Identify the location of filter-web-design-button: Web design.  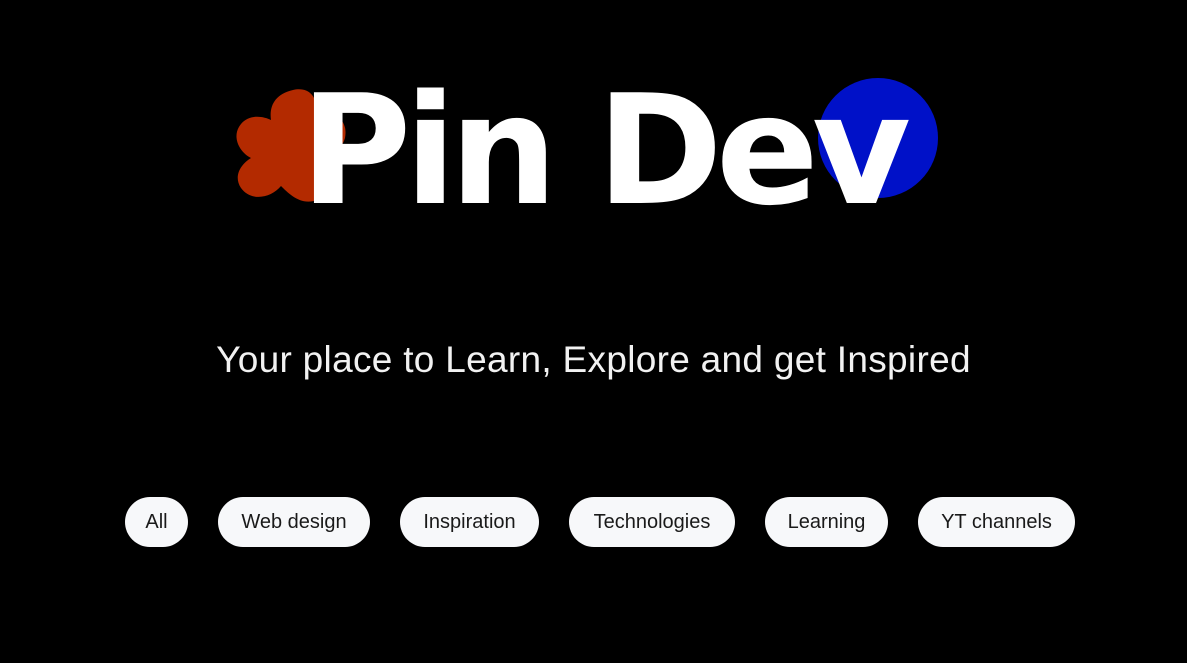
(294, 522).